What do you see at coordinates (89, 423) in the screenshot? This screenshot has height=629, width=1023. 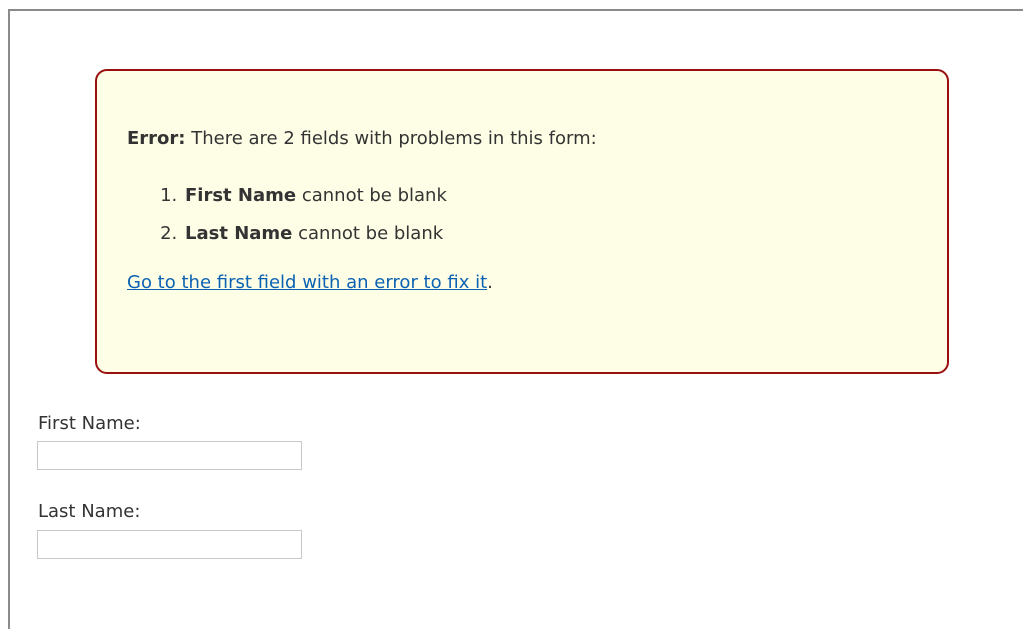 I see `first-name-label: First Name:` at bounding box center [89, 423].